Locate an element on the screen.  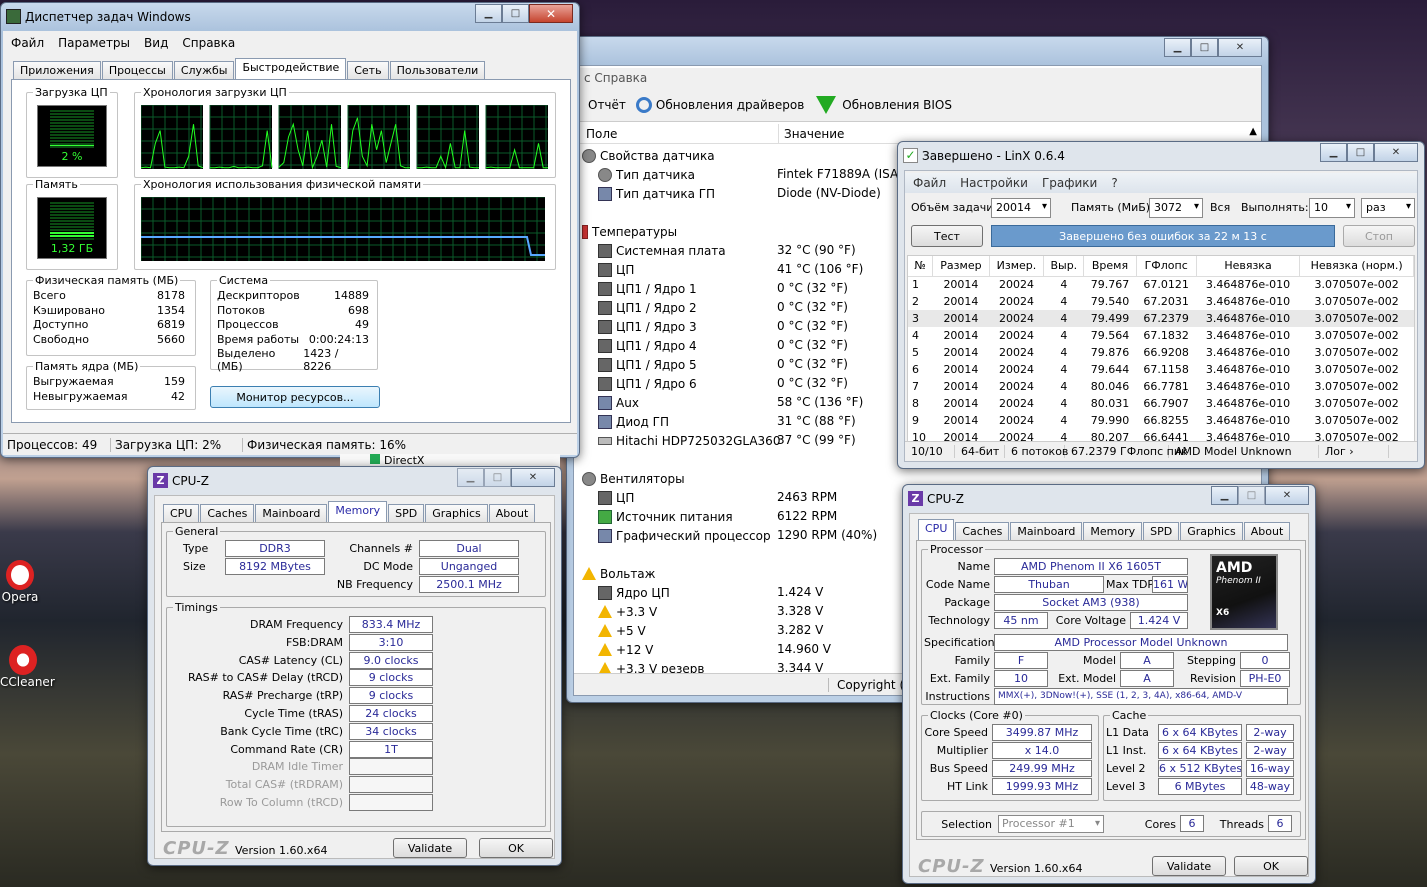
menu-options: Параметры is located at coordinates (94, 43).